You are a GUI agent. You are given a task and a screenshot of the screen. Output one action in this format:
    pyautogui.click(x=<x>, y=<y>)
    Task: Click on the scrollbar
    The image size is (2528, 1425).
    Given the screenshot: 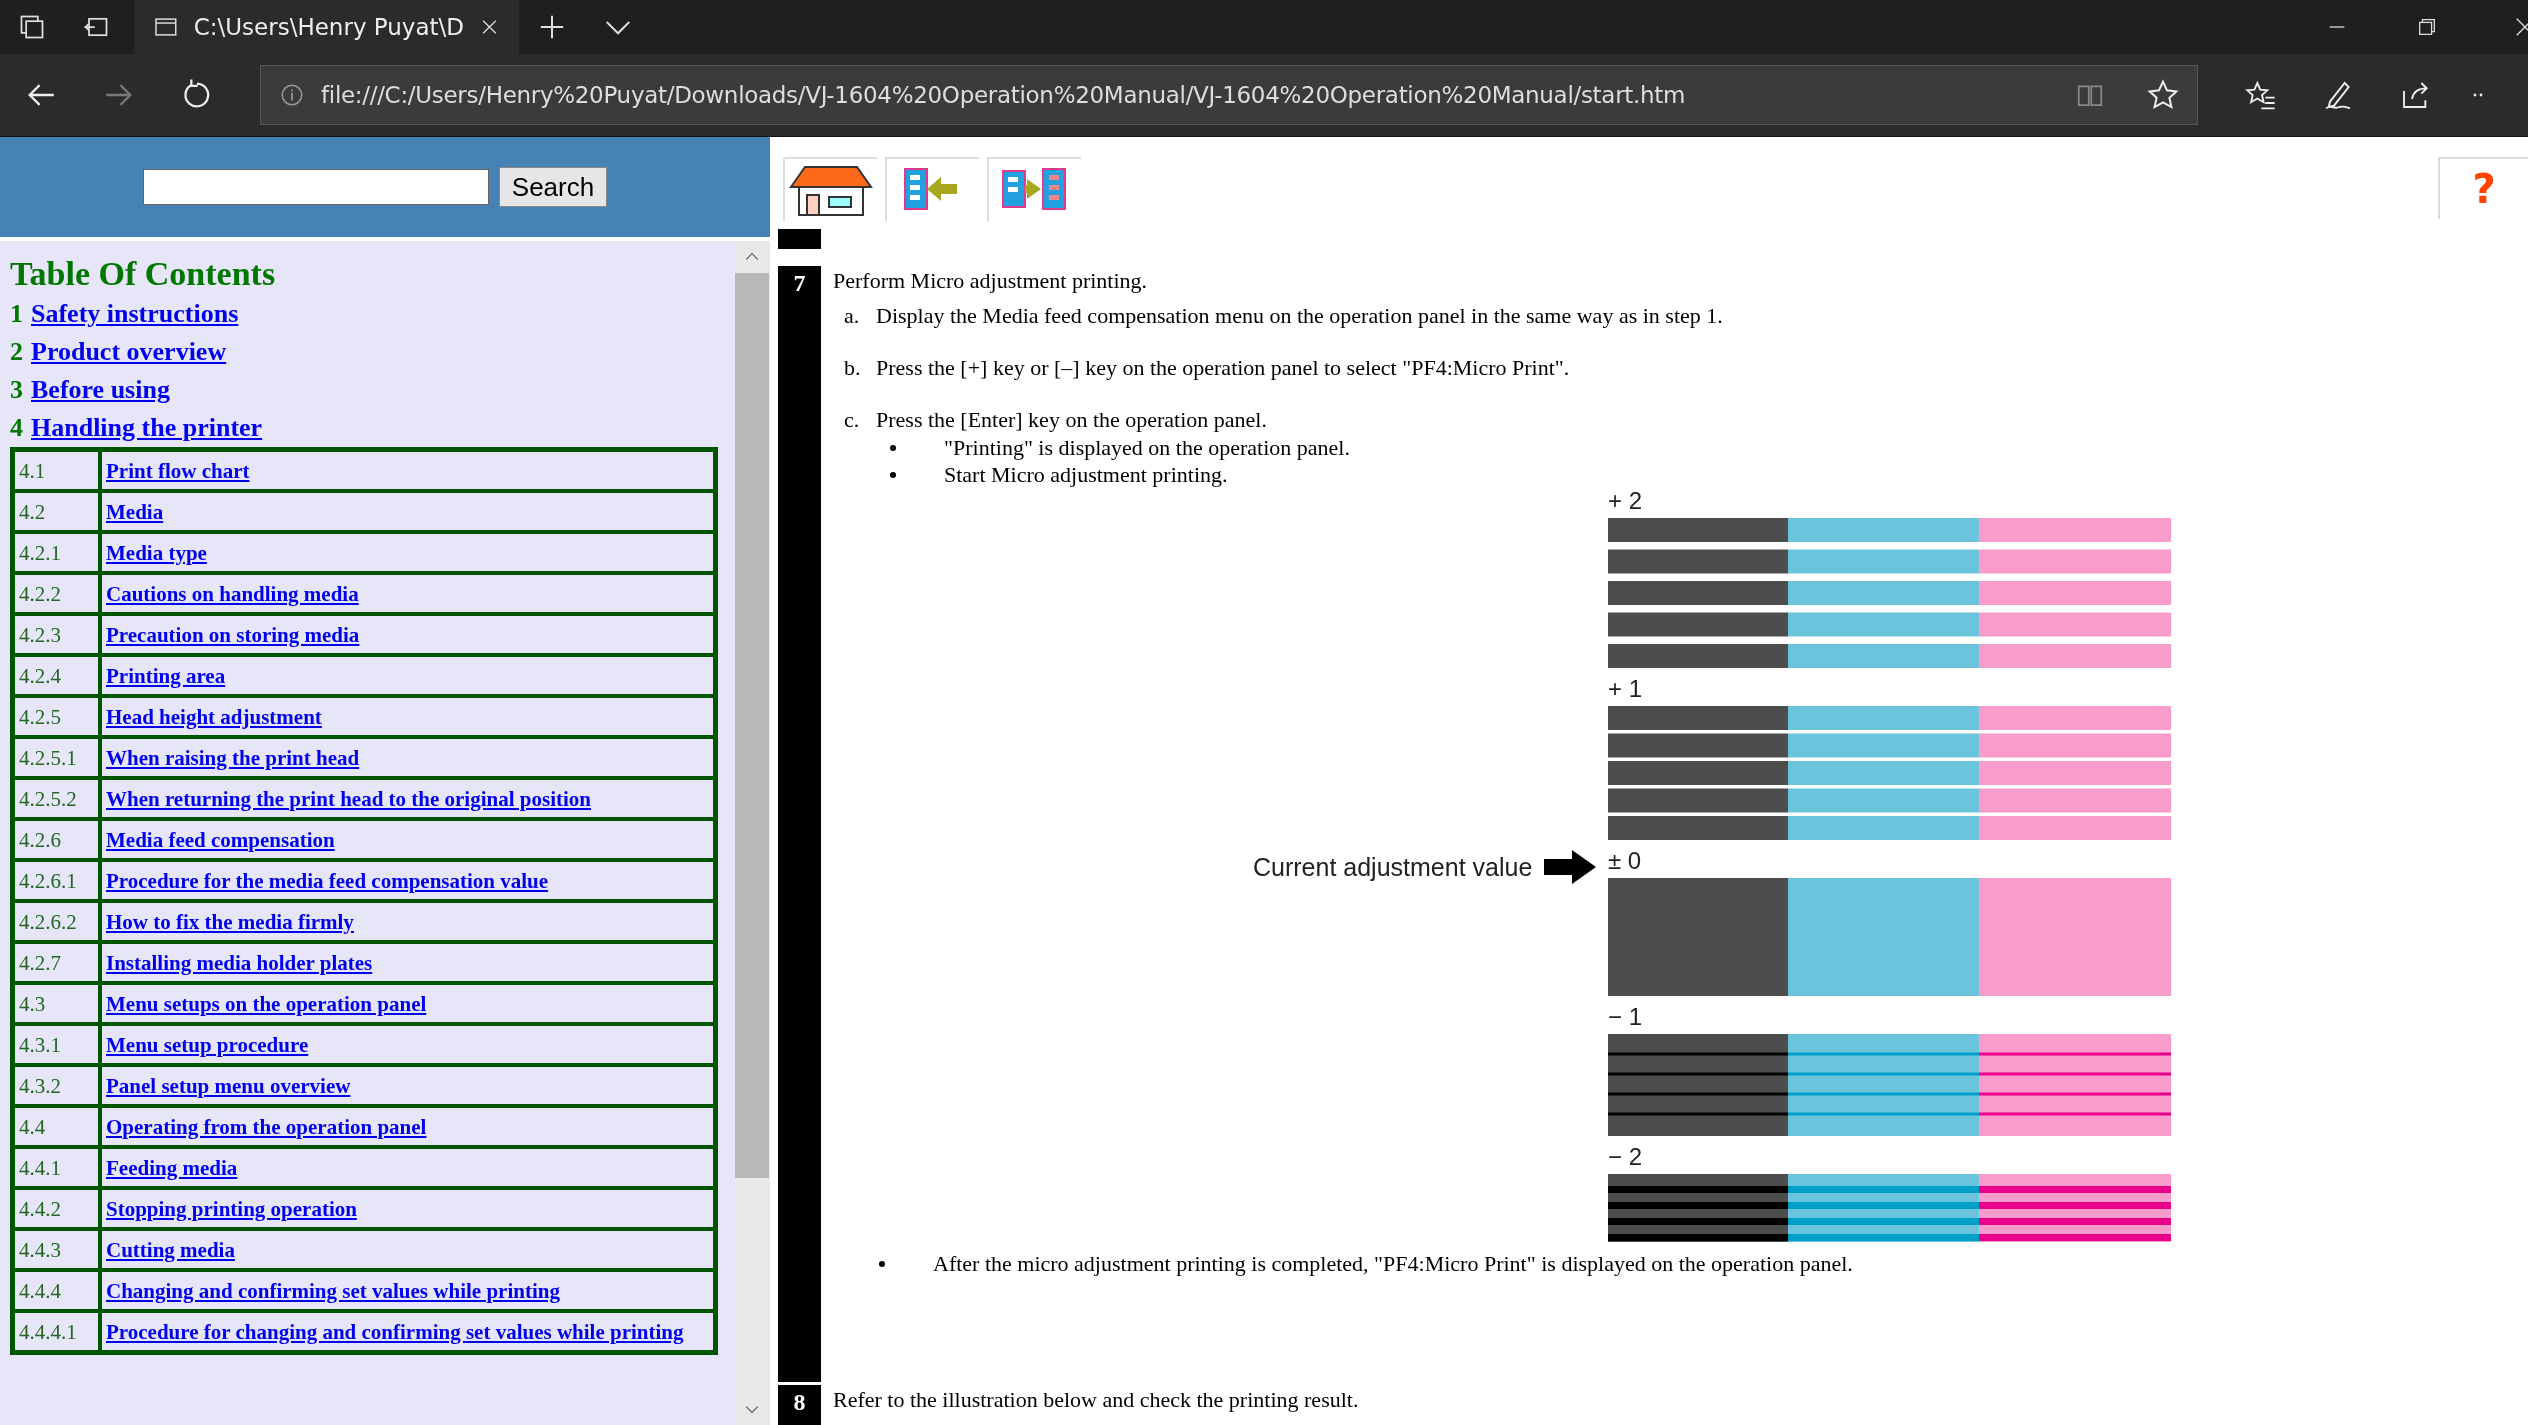 What is the action you would take?
    pyautogui.click(x=752, y=833)
    